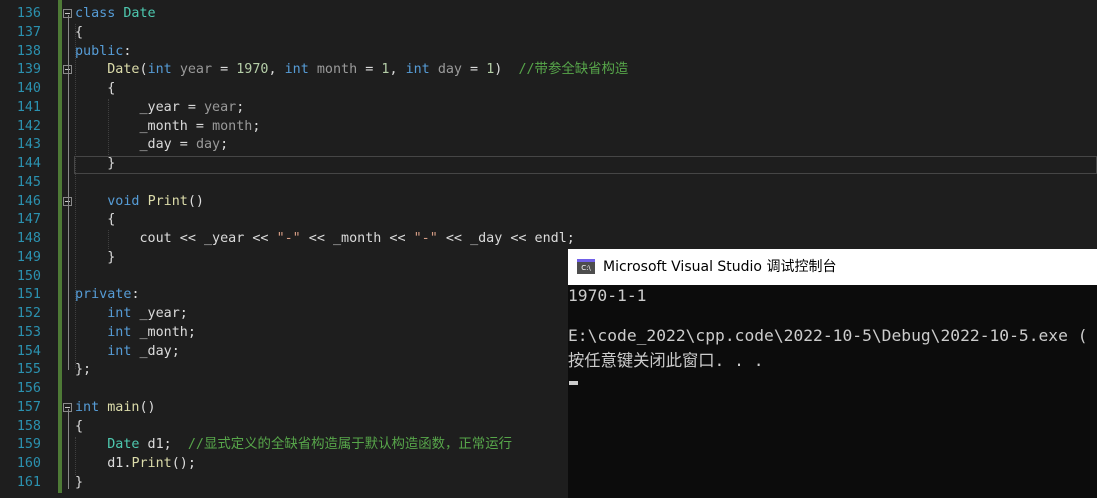 This screenshot has height=498, width=1097. Describe the element at coordinates (28, 126) in the screenshot. I see `line-number: 142` at that location.